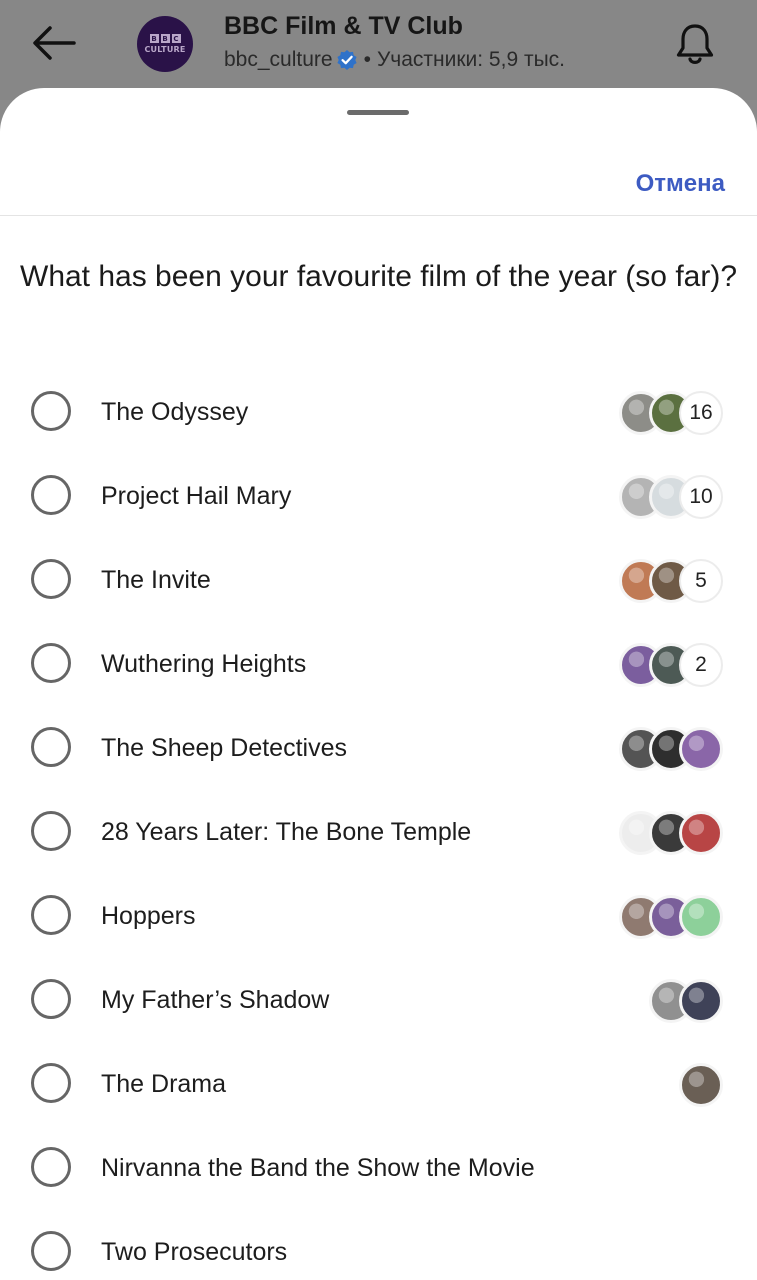 The height and width of the screenshot is (1280, 757). I want to click on notifications-button, so click(695, 44).